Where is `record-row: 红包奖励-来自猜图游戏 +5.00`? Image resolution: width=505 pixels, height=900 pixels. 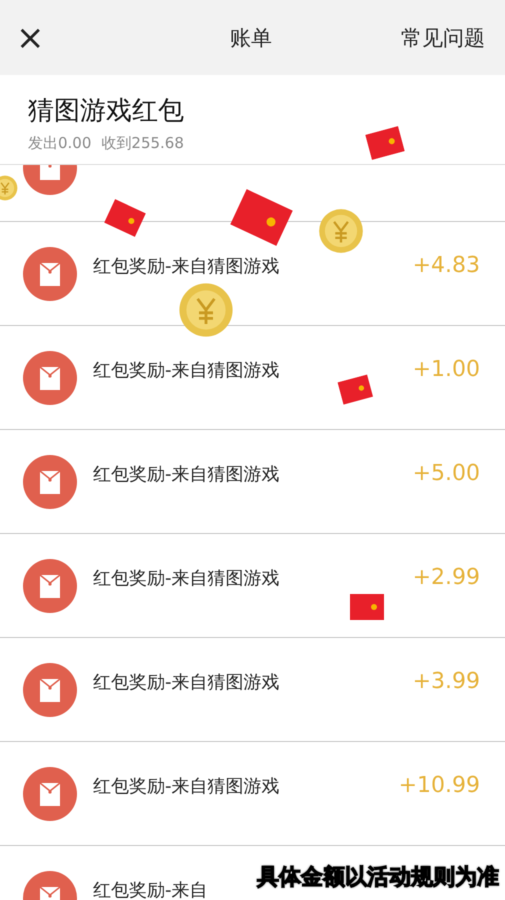
record-row: 红包奖励-来自猜图游戏 +5.00 is located at coordinates (252, 482).